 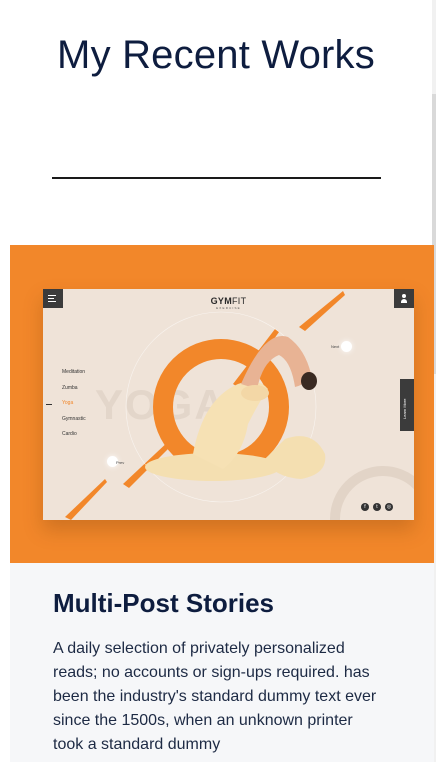 What do you see at coordinates (346, 346) in the screenshot?
I see `next-dot` at bounding box center [346, 346].